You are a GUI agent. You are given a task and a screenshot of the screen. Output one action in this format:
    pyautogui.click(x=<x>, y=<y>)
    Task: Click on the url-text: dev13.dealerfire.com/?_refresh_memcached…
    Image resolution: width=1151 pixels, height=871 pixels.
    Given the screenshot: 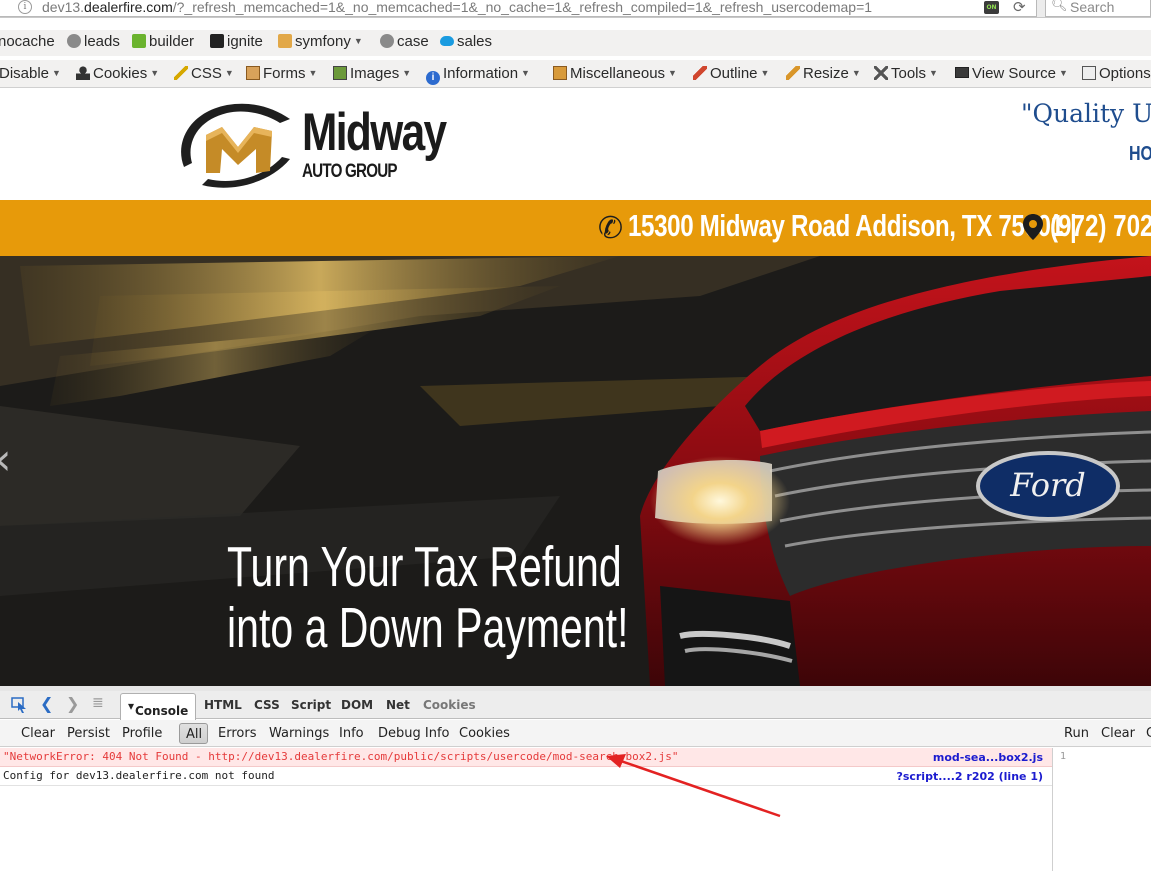 What is the action you would take?
    pyautogui.click(x=457, y=7)
    